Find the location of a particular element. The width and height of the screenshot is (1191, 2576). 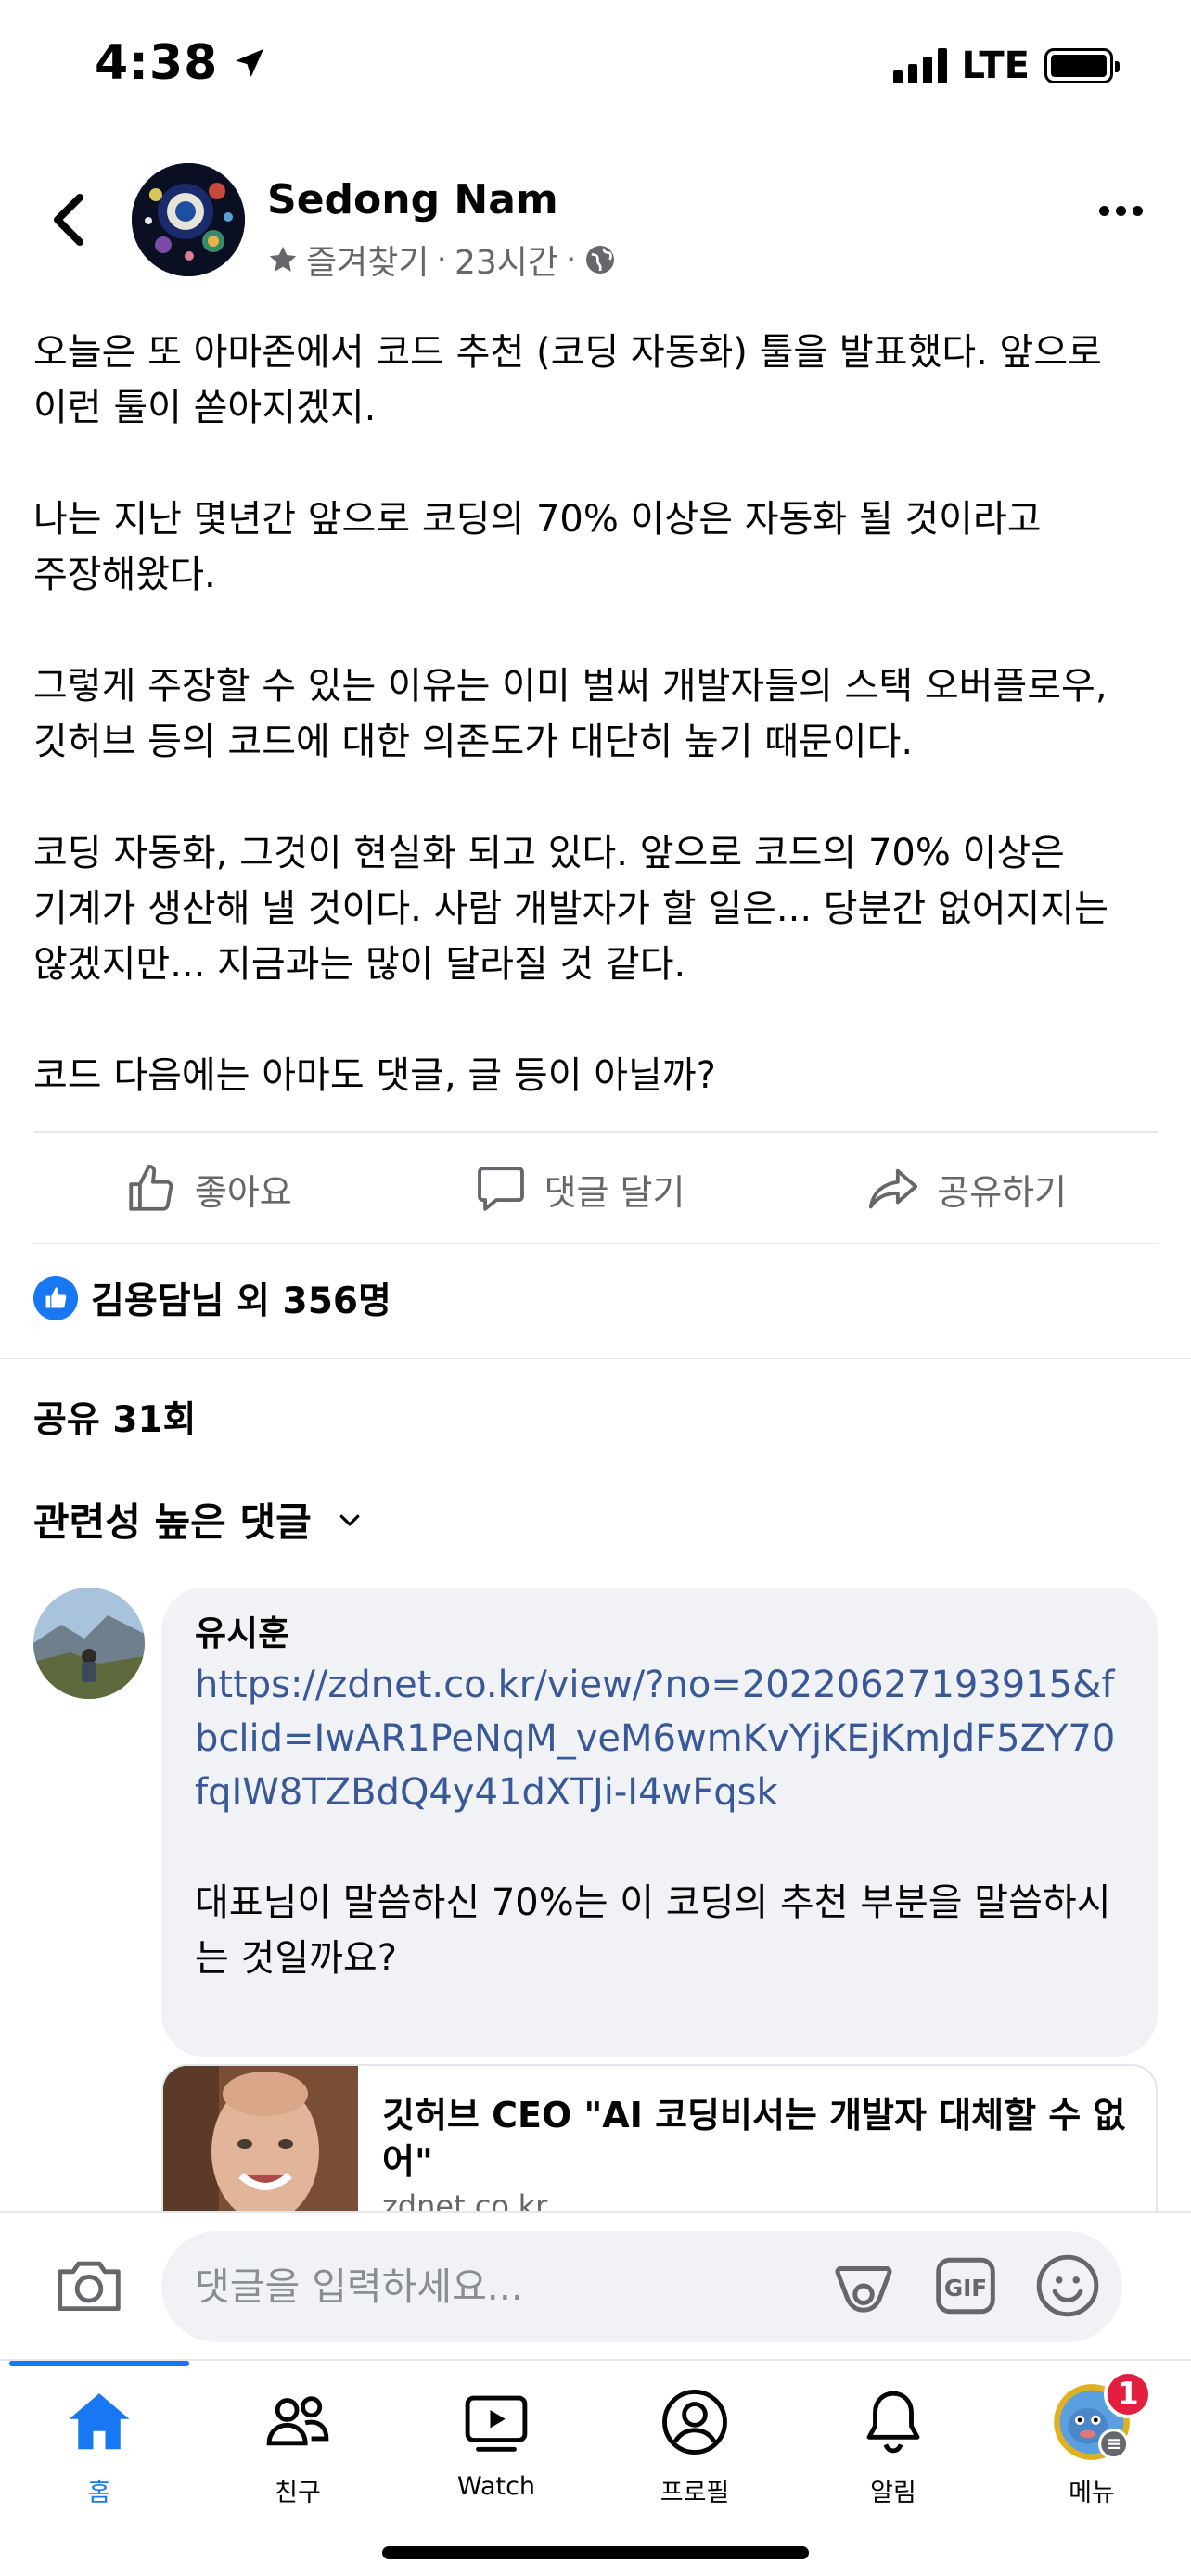

globe-icon is located at coordinates (600, 260).